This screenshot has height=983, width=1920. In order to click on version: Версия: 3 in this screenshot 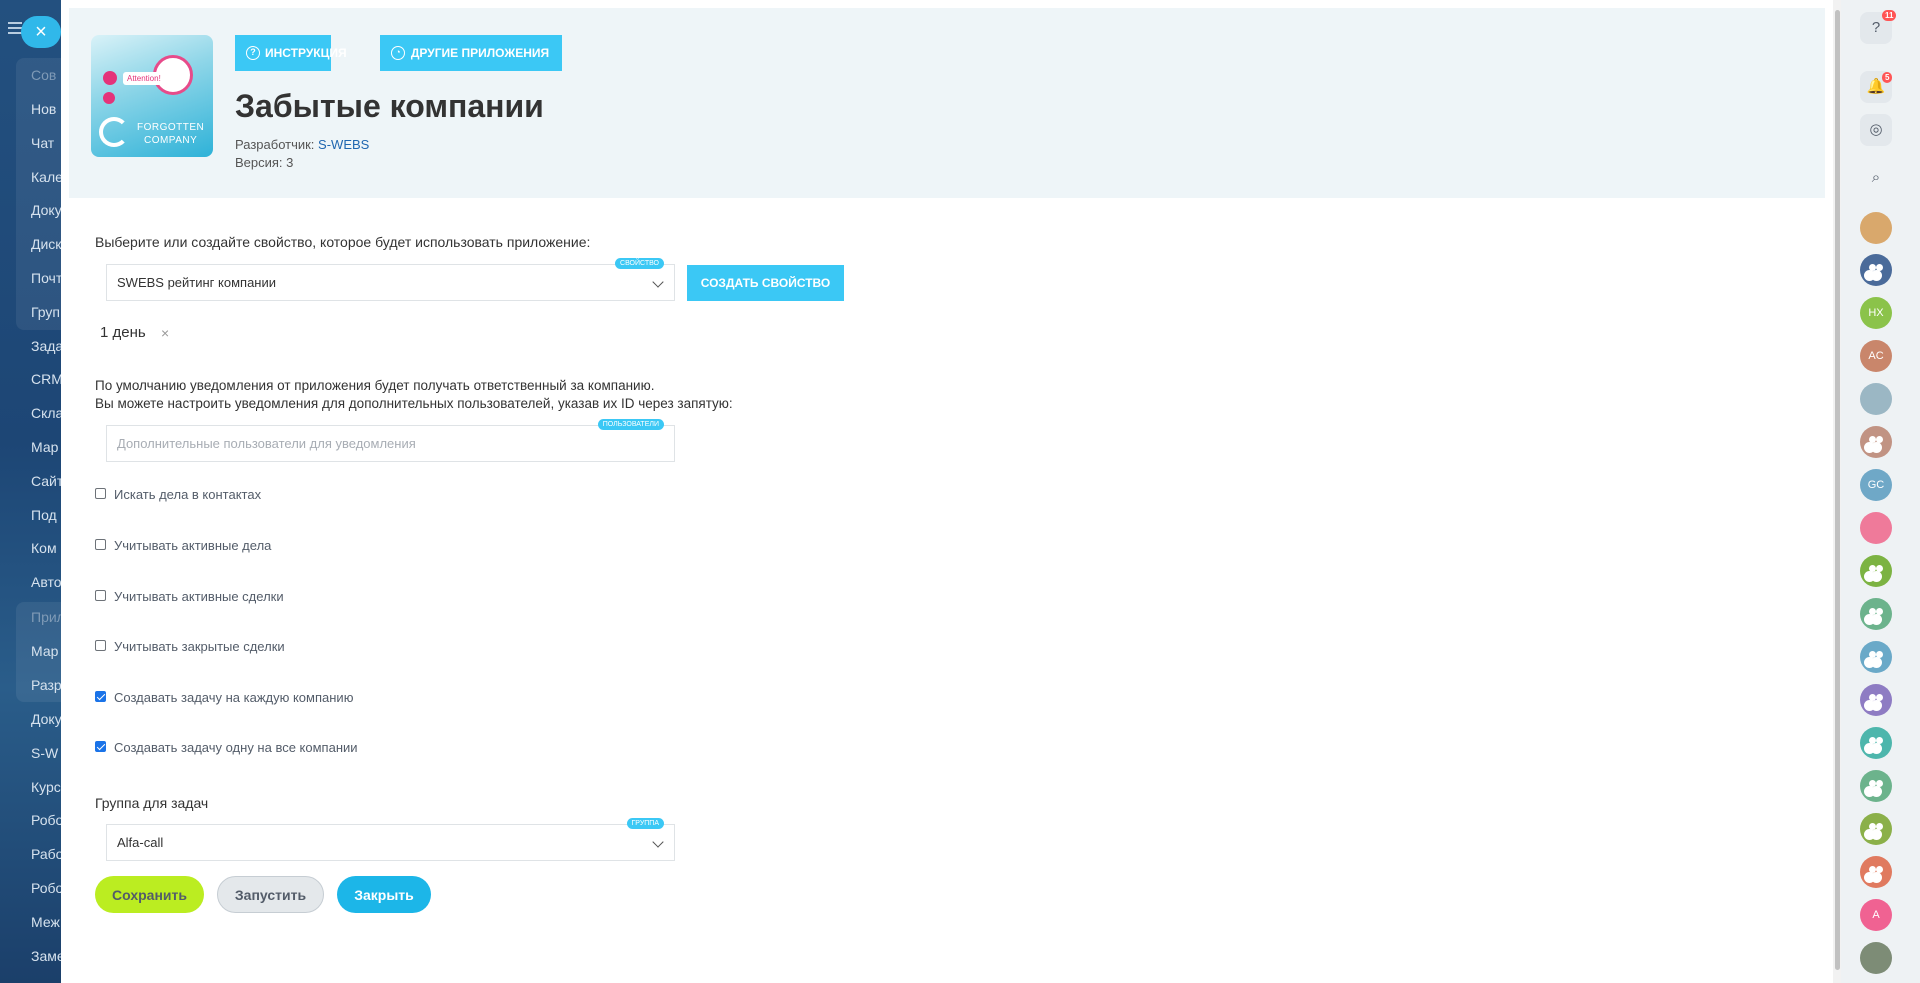, I will do `click(264, 162)`.